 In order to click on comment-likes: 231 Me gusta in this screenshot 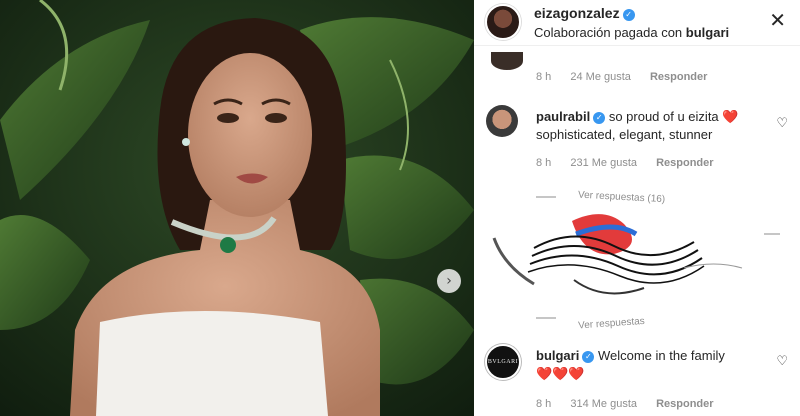, I will do `click(603, 163)`.